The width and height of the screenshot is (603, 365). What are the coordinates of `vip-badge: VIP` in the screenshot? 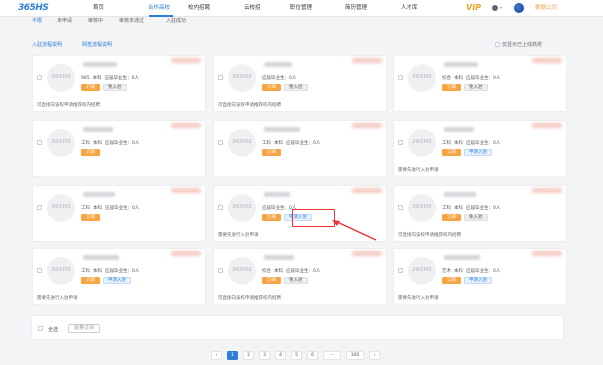 It's located at (473, 8).